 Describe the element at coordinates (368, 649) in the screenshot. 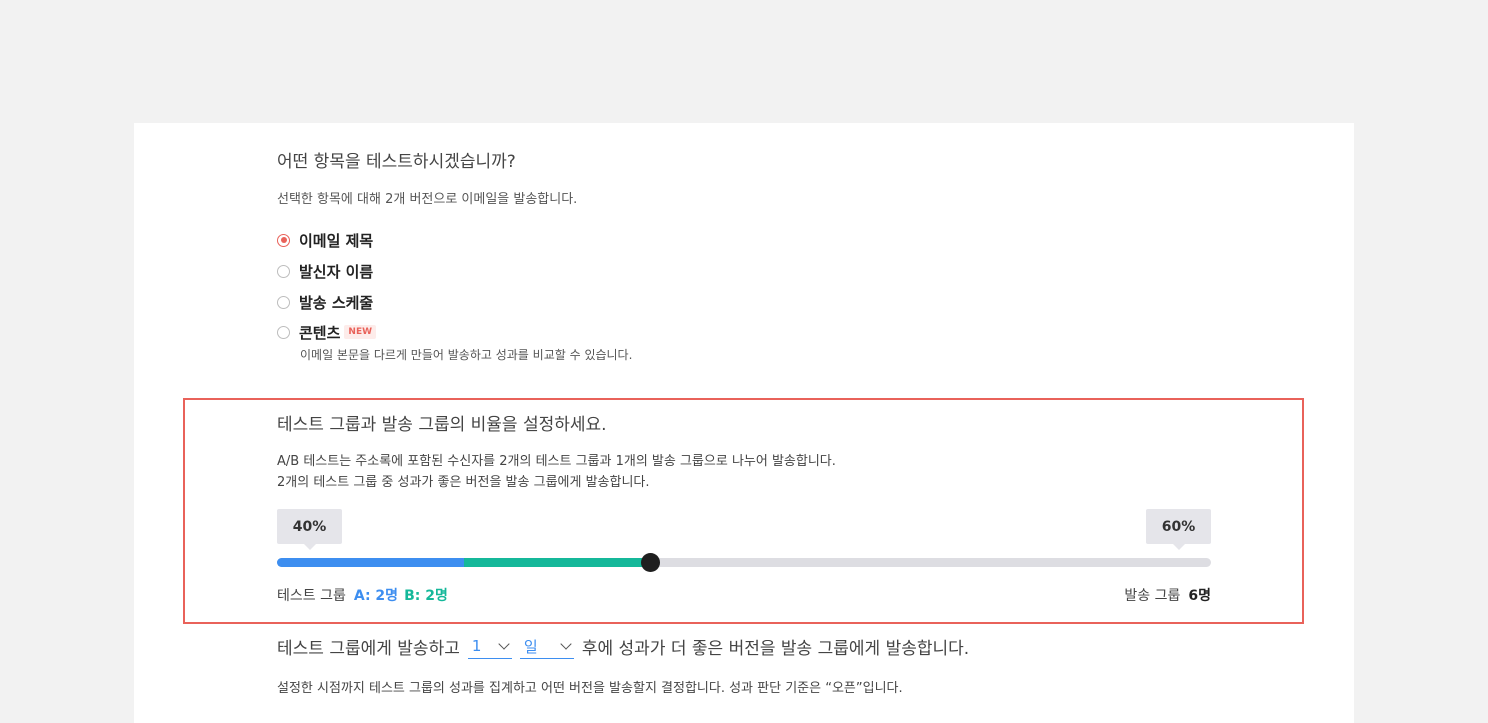

I see `schedule-prefix: 테스트 그룹에게 발송하고` at that location.